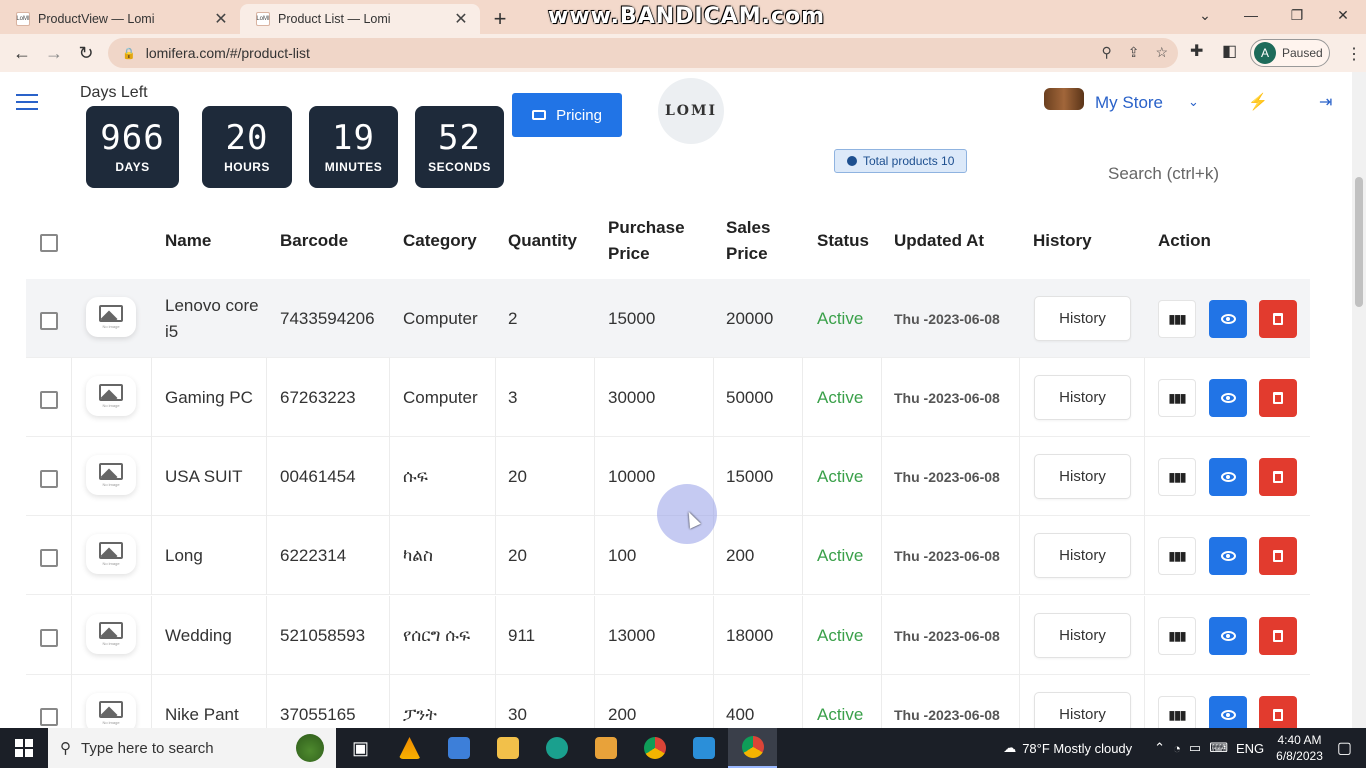 The height and width of the screenshot is (768, 1366). Describe the element at coordinates (703, 748) in the screenshot. I see `vscode-icon` at that location.